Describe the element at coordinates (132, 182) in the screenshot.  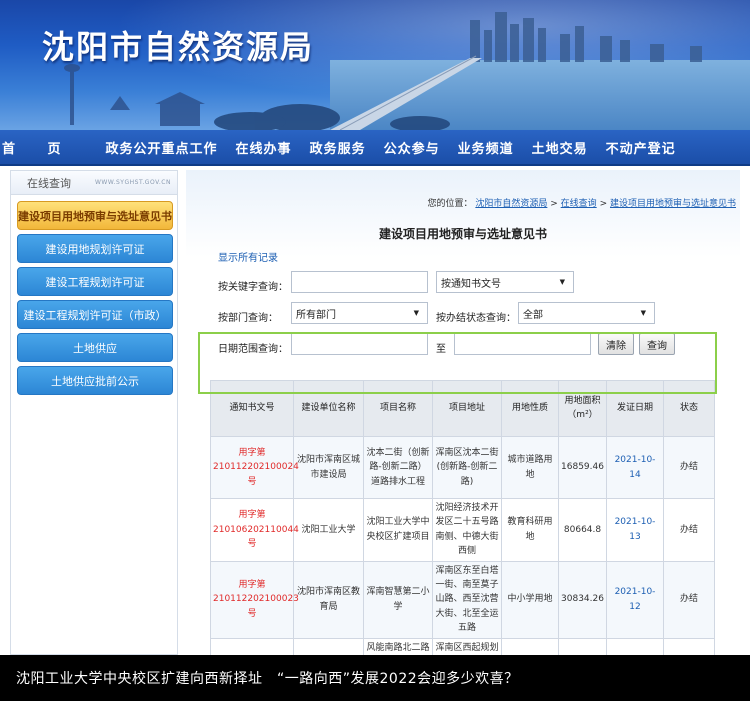
I see `sidebar-url: WWW.SYGHST.GOV.CN` at that location.